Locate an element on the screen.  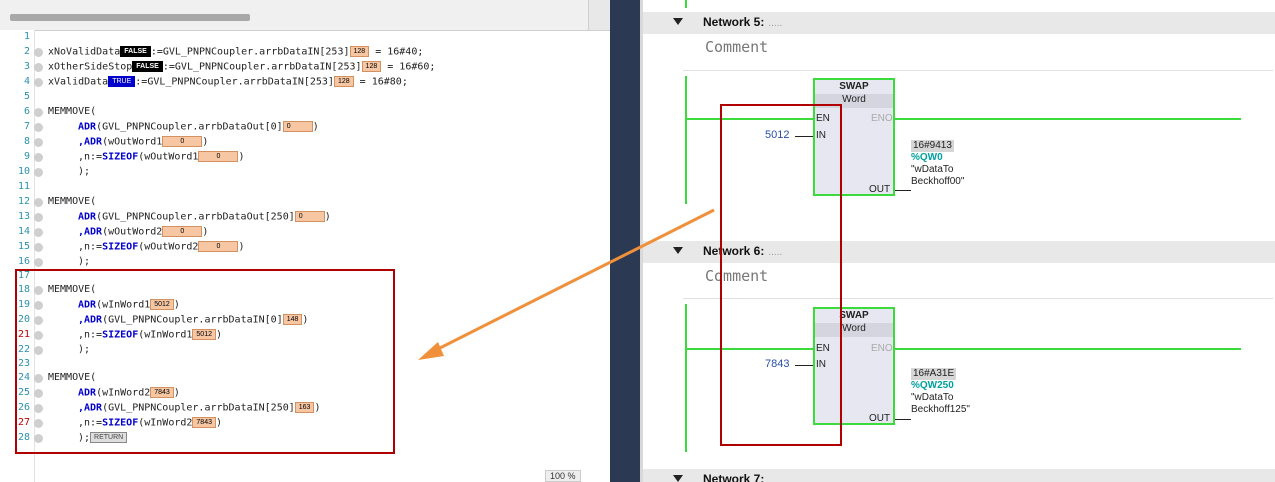
code-line-14: ,ADR(wOutWord2 0) is located at coordinates (143, 232).